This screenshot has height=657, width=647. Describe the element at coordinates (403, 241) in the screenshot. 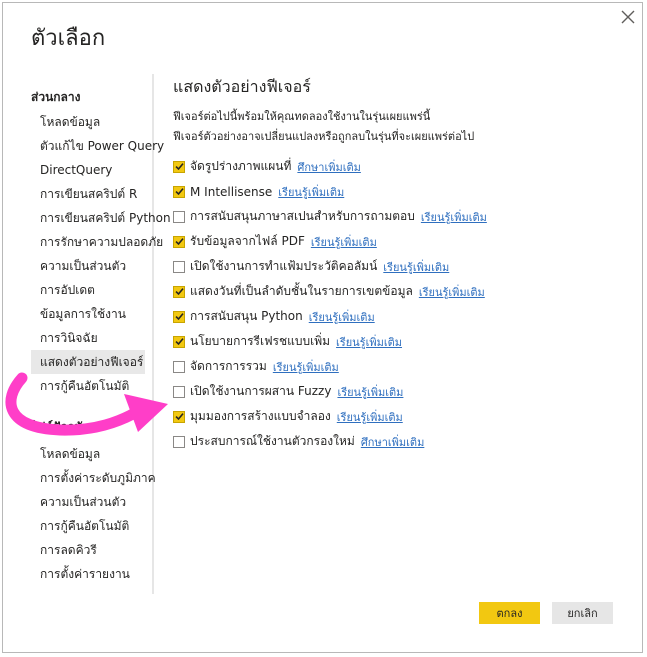

I see `feature-row: รับข้อมูลจากไฟล์ PDF เรียนรู้เพิ่มเติม` at that location.